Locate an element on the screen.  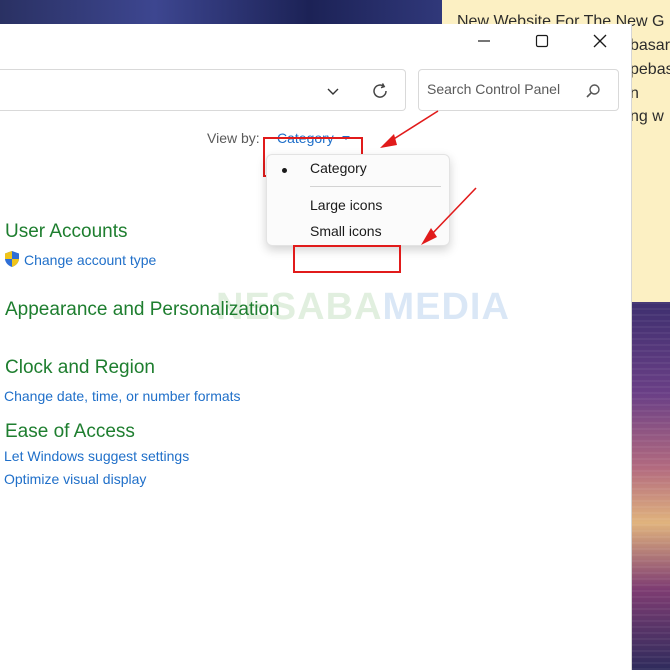
link-change-date-time-formats: Change date, time, or number formats is located at coordinates (122, 396).